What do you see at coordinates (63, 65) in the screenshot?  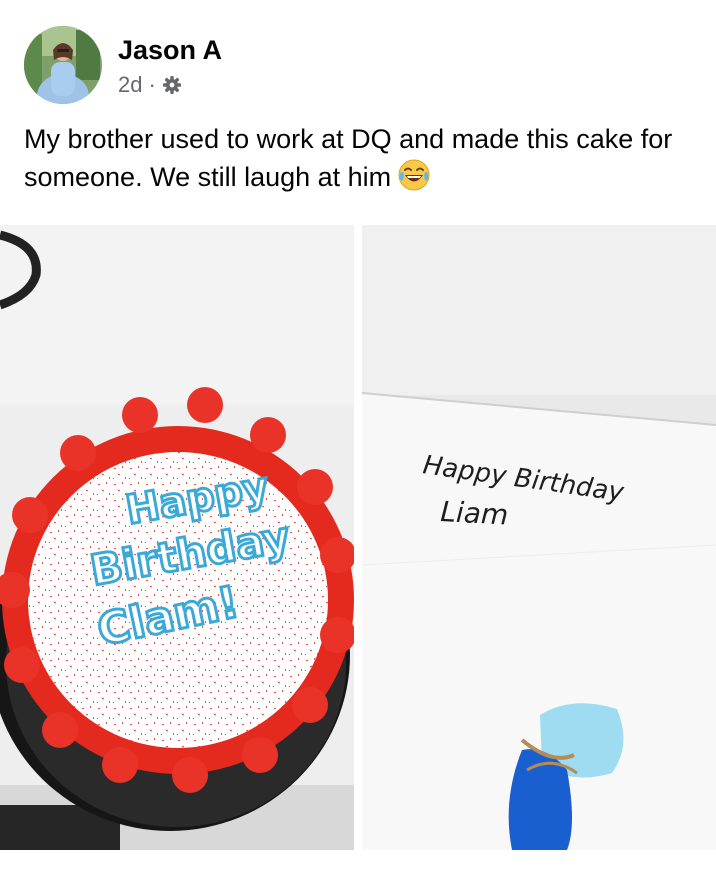 I see `avatar` at bounding box center [63, 65].